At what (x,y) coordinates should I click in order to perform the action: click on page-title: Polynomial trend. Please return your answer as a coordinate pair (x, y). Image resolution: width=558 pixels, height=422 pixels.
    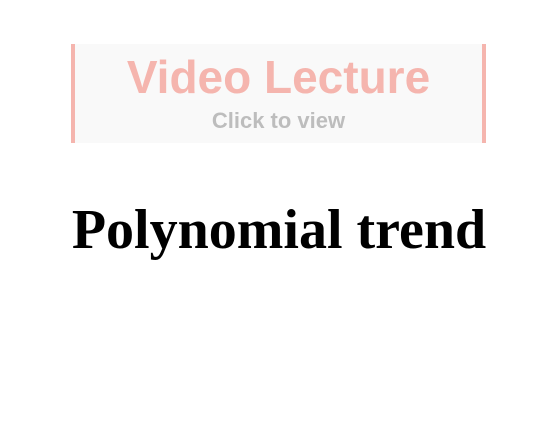
    Looking at the image, I should click on (279, 230).